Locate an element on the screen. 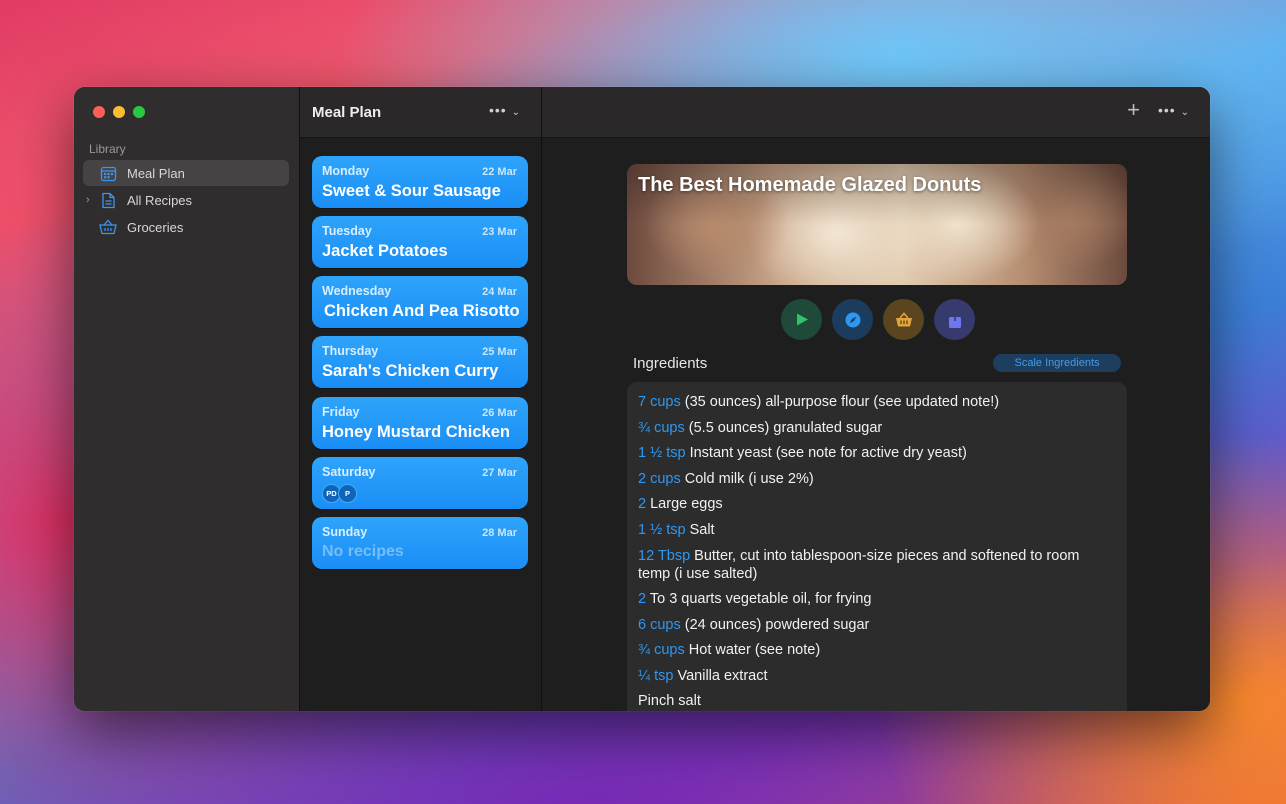  day-recipe: Honey Mustard Chicken is located at coordinates (416, 432).